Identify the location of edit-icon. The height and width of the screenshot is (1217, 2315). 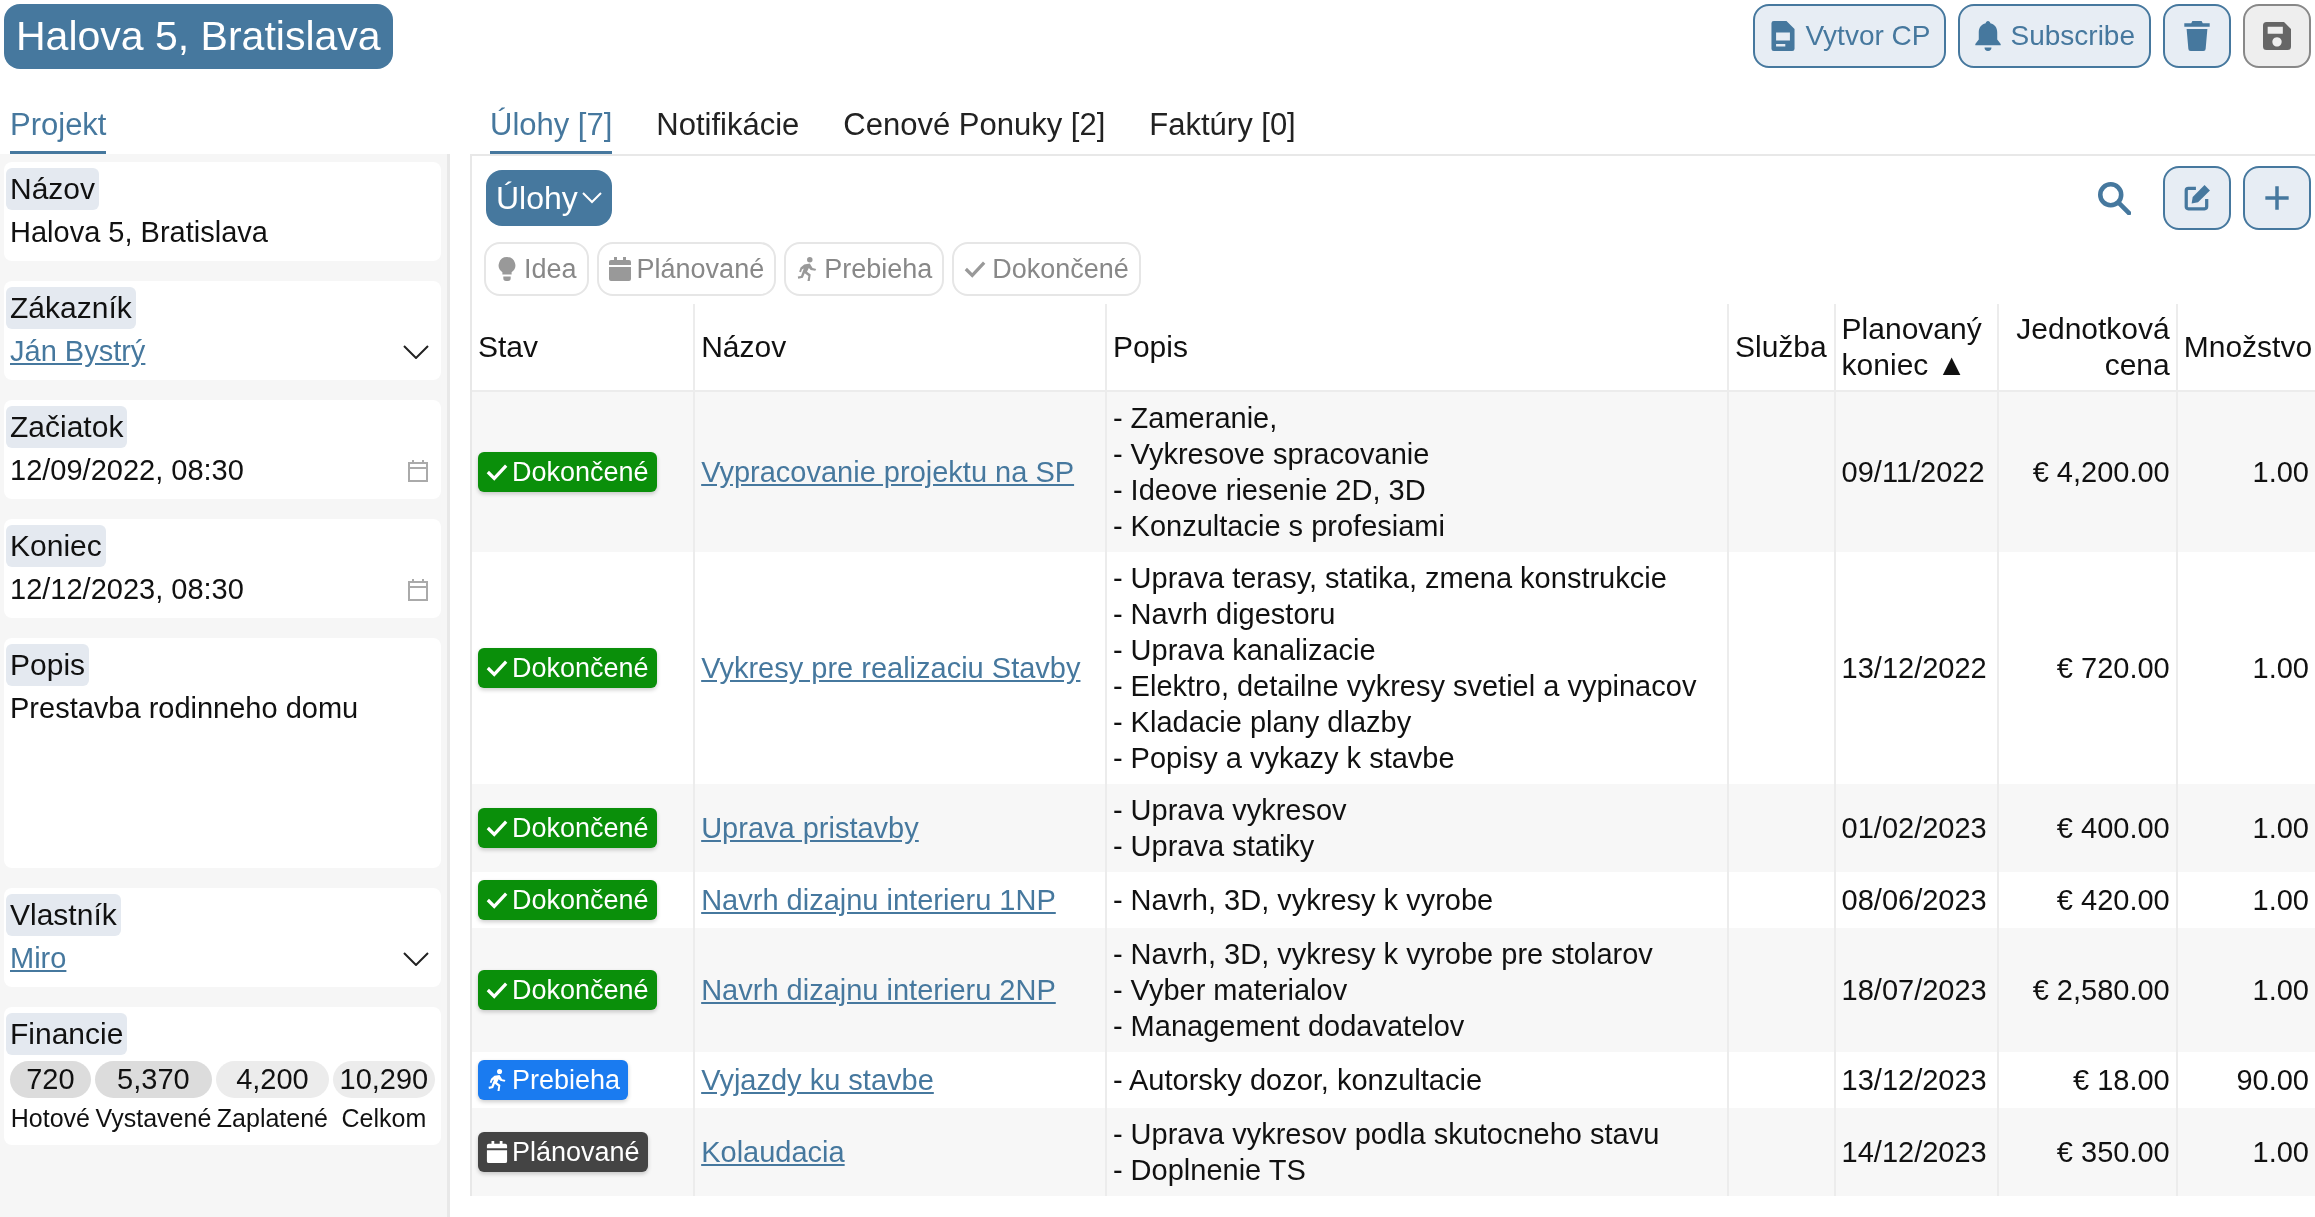
(2197, 198).